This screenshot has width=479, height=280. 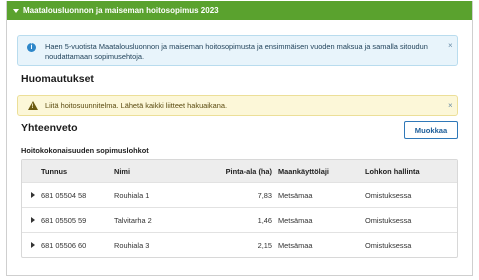 What do you see at coordinates (133, 220) in the screenshot?
I see `cell-nimi: Talvitarha 2` at bounding box center [133, 220].